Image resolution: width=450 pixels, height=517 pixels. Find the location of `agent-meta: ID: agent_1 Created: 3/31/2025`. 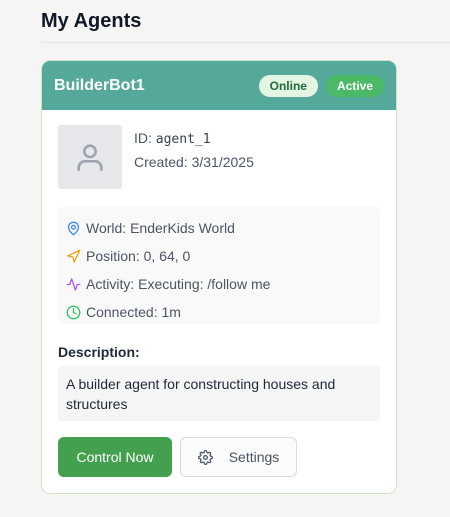

agent-meta: ID: agent_1 Created: 3/31/2025 is located at coordinates (194, 157).